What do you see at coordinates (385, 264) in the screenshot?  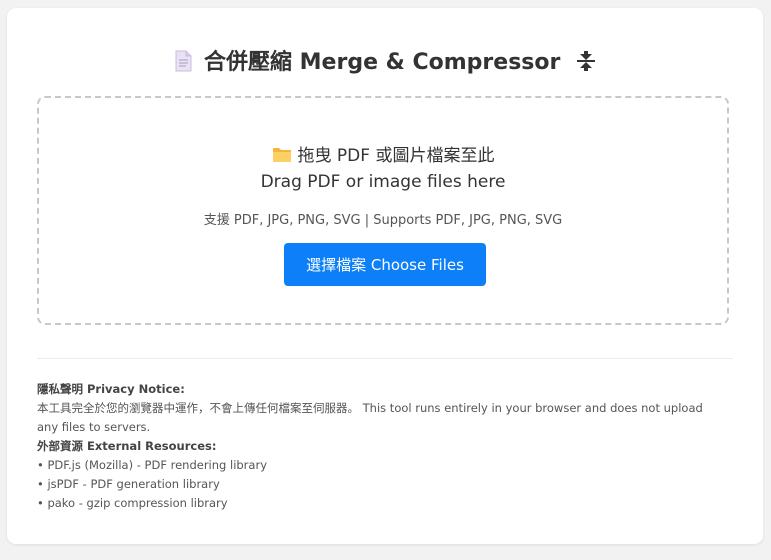 I see `choose-files-button: 選擇檔案 Choose Files` at bounding box center [385, 264].